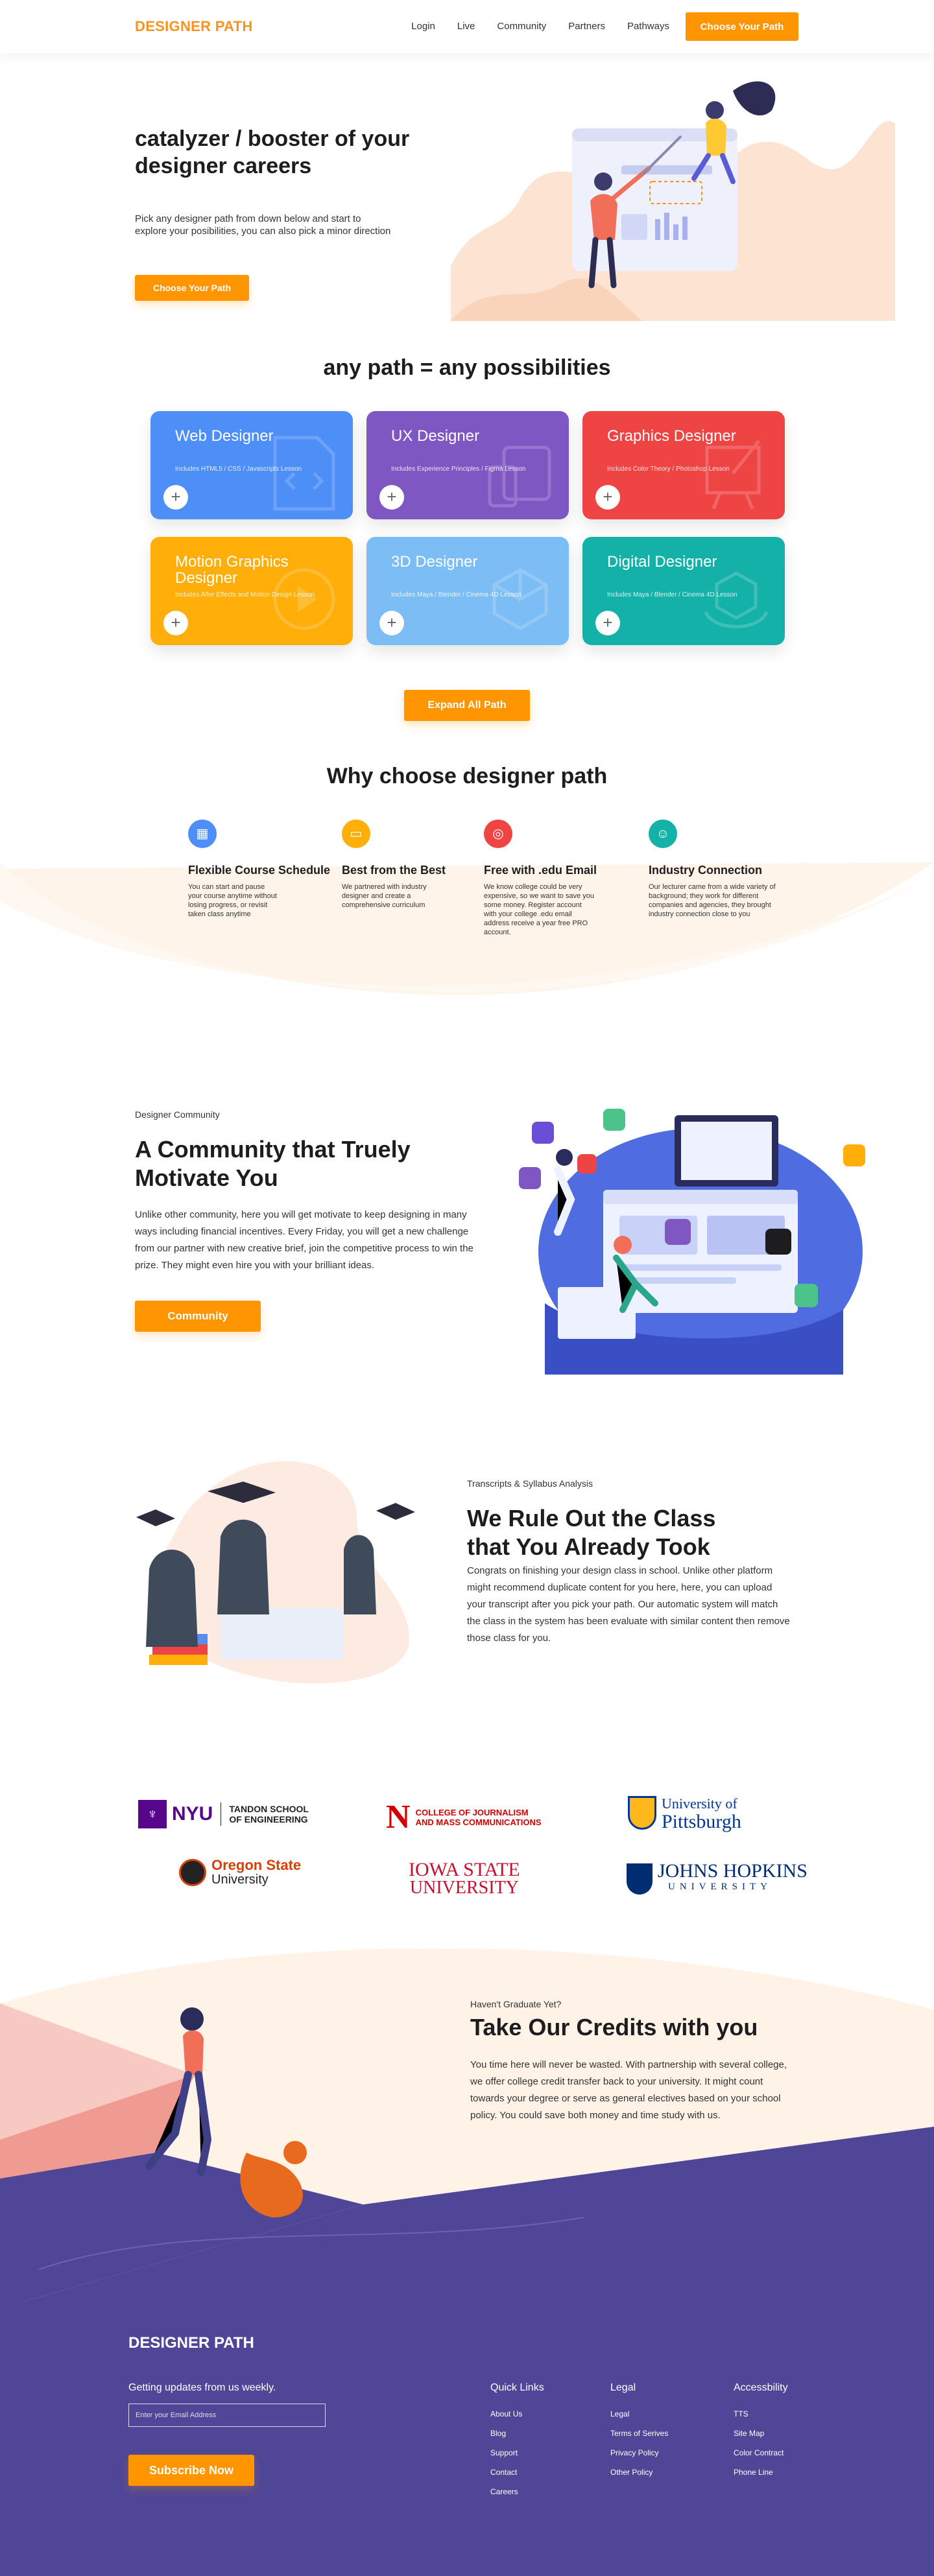 This screenshot has width=934, height=2576. What do you see at coordinates (761, 2413) in the screenshot?
I see `footer-link-tts: TTS` at bounding box center [761, 2413].